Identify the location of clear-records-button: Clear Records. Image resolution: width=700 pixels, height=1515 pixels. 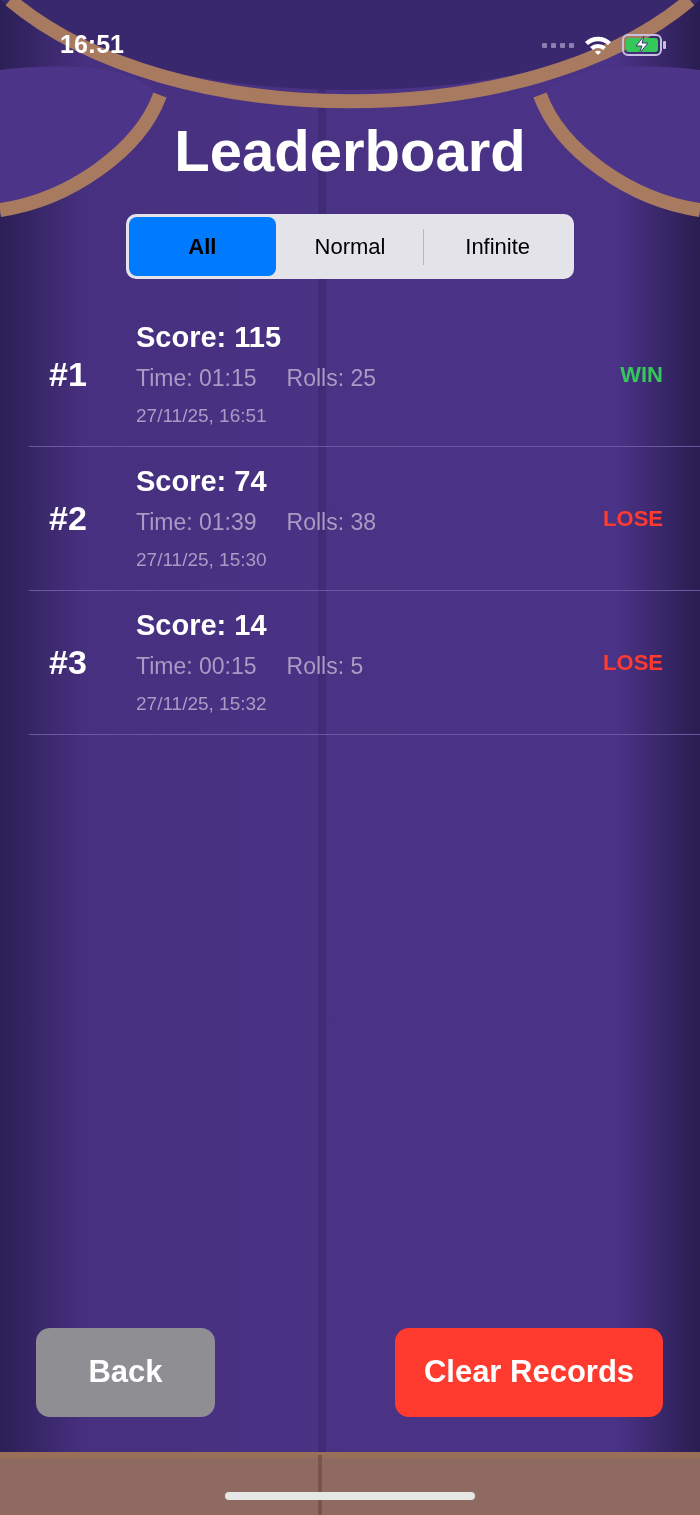
(529, 1372).